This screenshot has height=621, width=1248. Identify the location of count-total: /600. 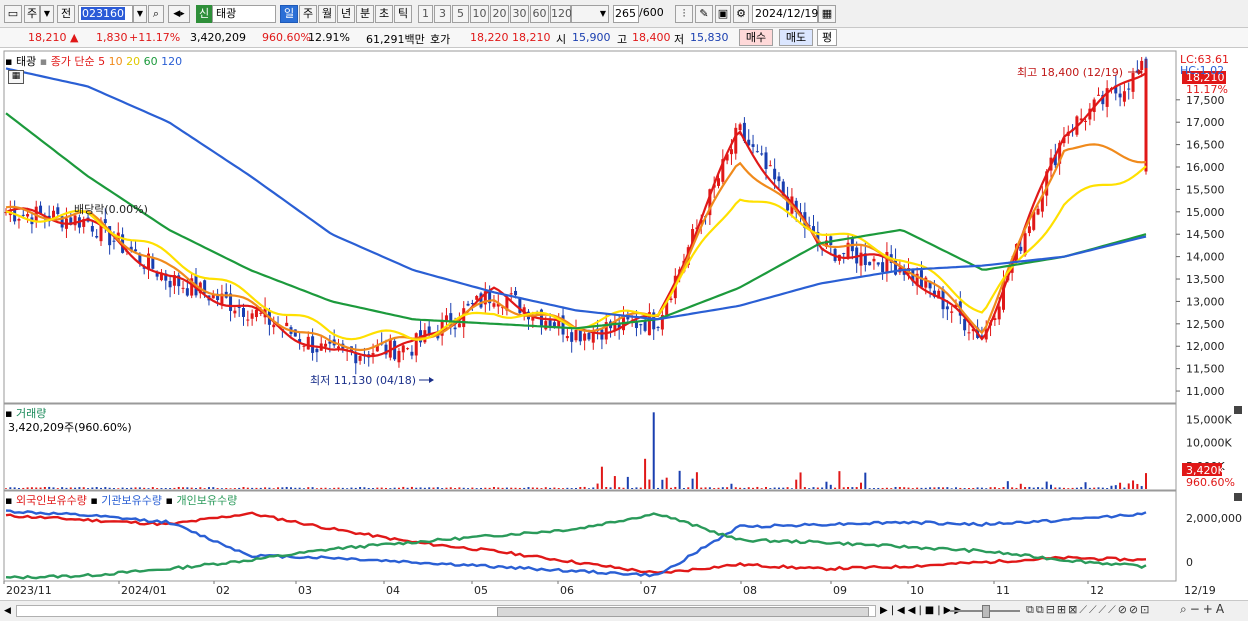
(651, 12).